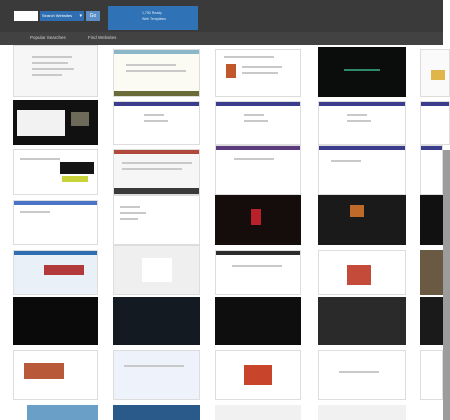  What do you see at coordinates (93, 16) in the screenshot?
I see `go-button: Go` at bounding box center [93, 16].